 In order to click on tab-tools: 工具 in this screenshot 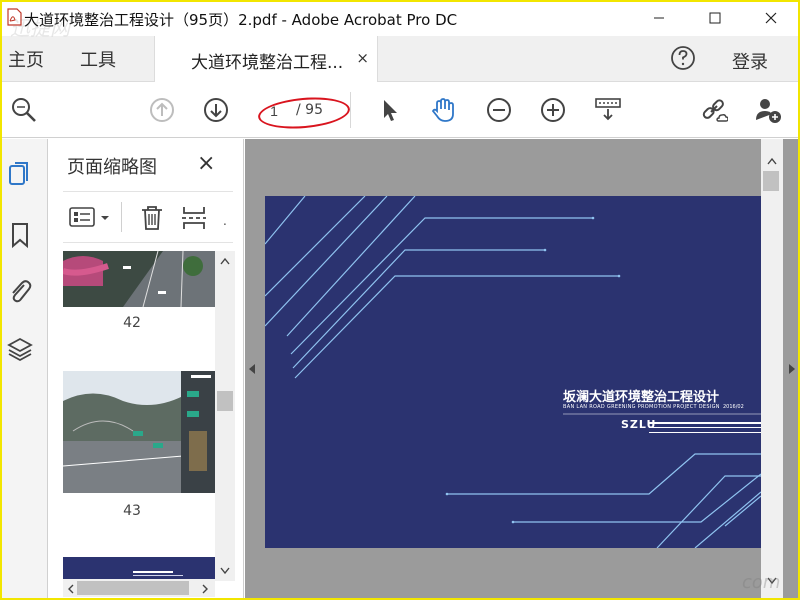, I will do `click(98, 59)`.